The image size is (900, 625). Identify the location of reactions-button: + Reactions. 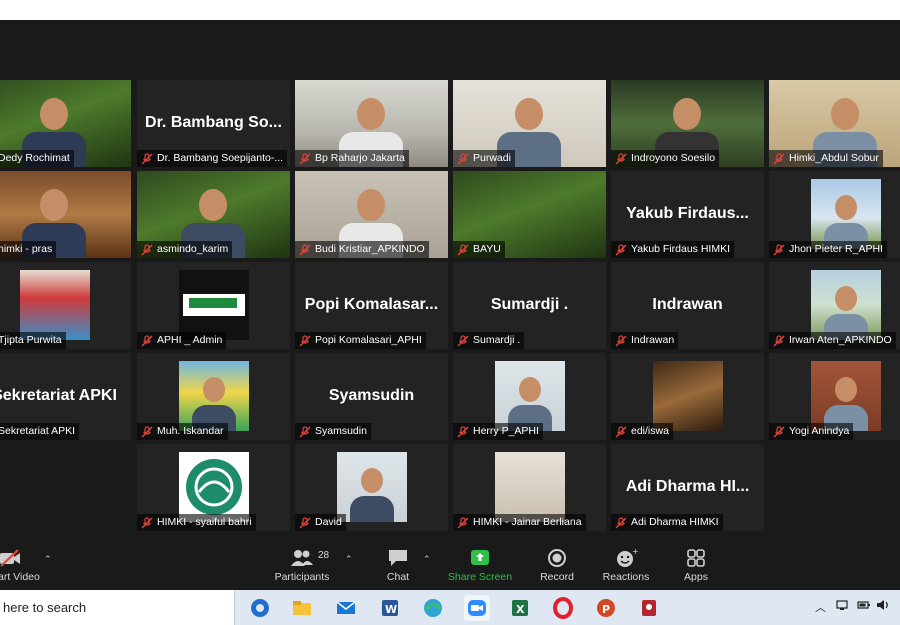
(626, 565).